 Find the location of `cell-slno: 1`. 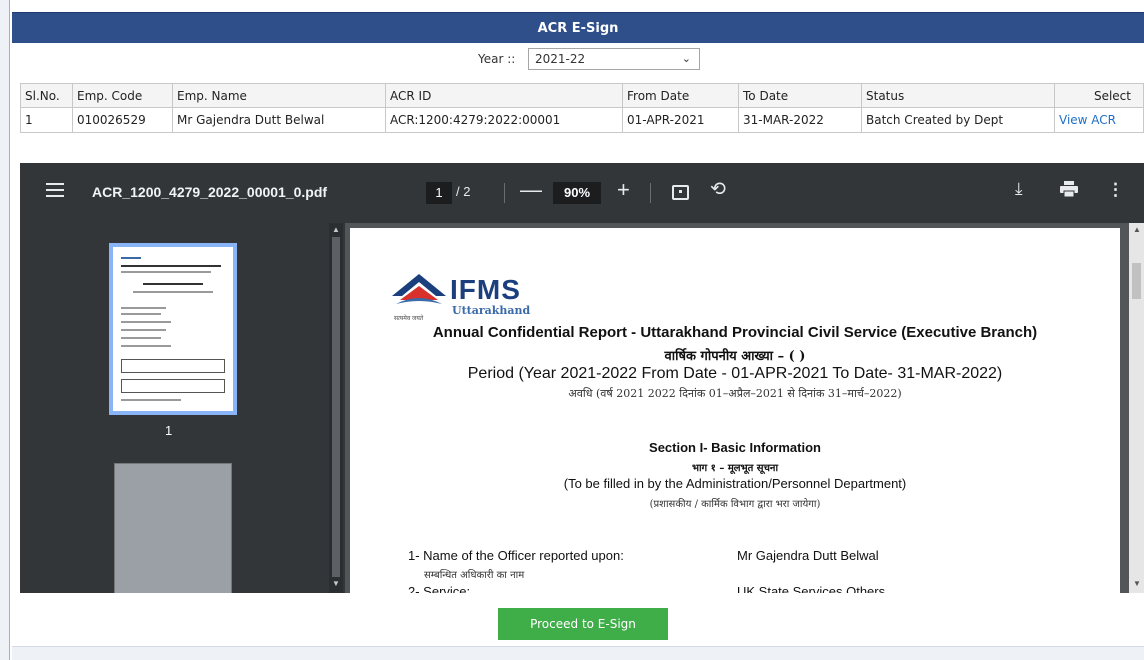

cell-slno: 1 is located at coordinates (46, 120).